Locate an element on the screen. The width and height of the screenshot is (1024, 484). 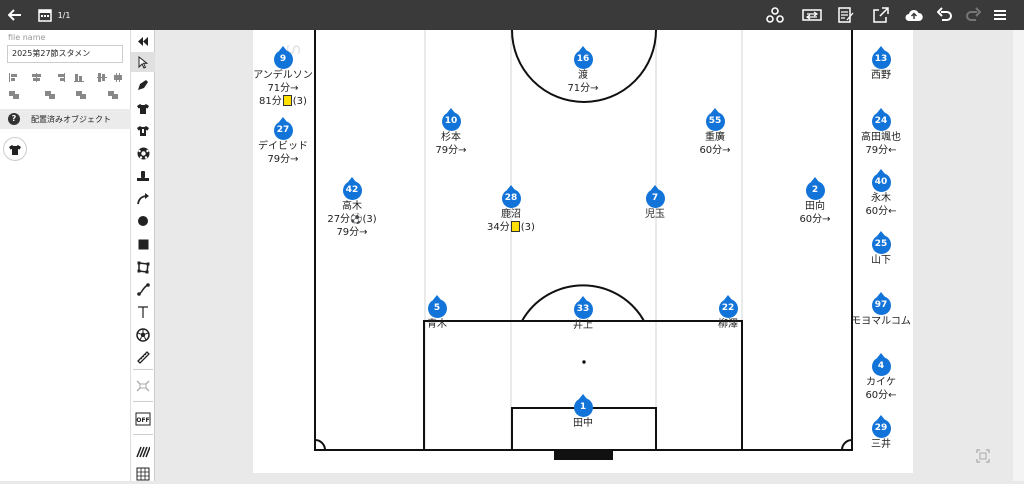
player-token: 16 渡 71分→ is located at coordinates (583, 70).